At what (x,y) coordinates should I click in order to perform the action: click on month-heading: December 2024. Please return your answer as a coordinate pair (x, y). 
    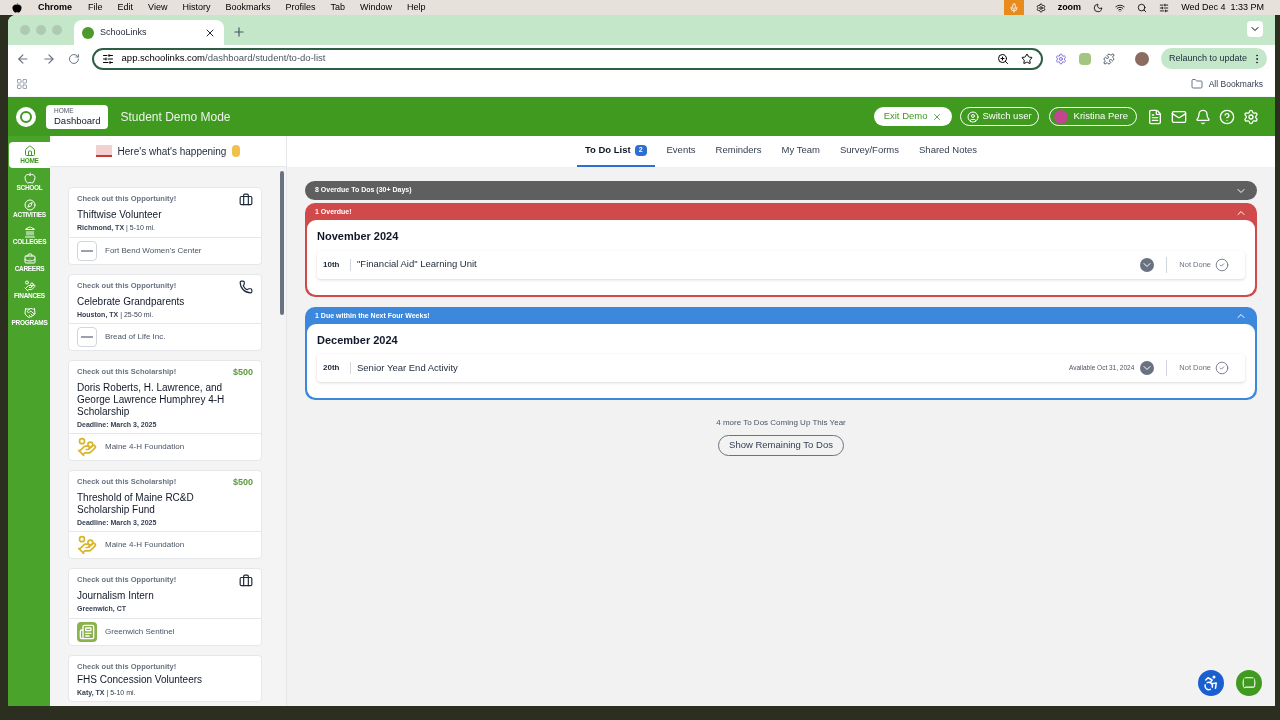
    Looking at the image, I should click on (358, 340).